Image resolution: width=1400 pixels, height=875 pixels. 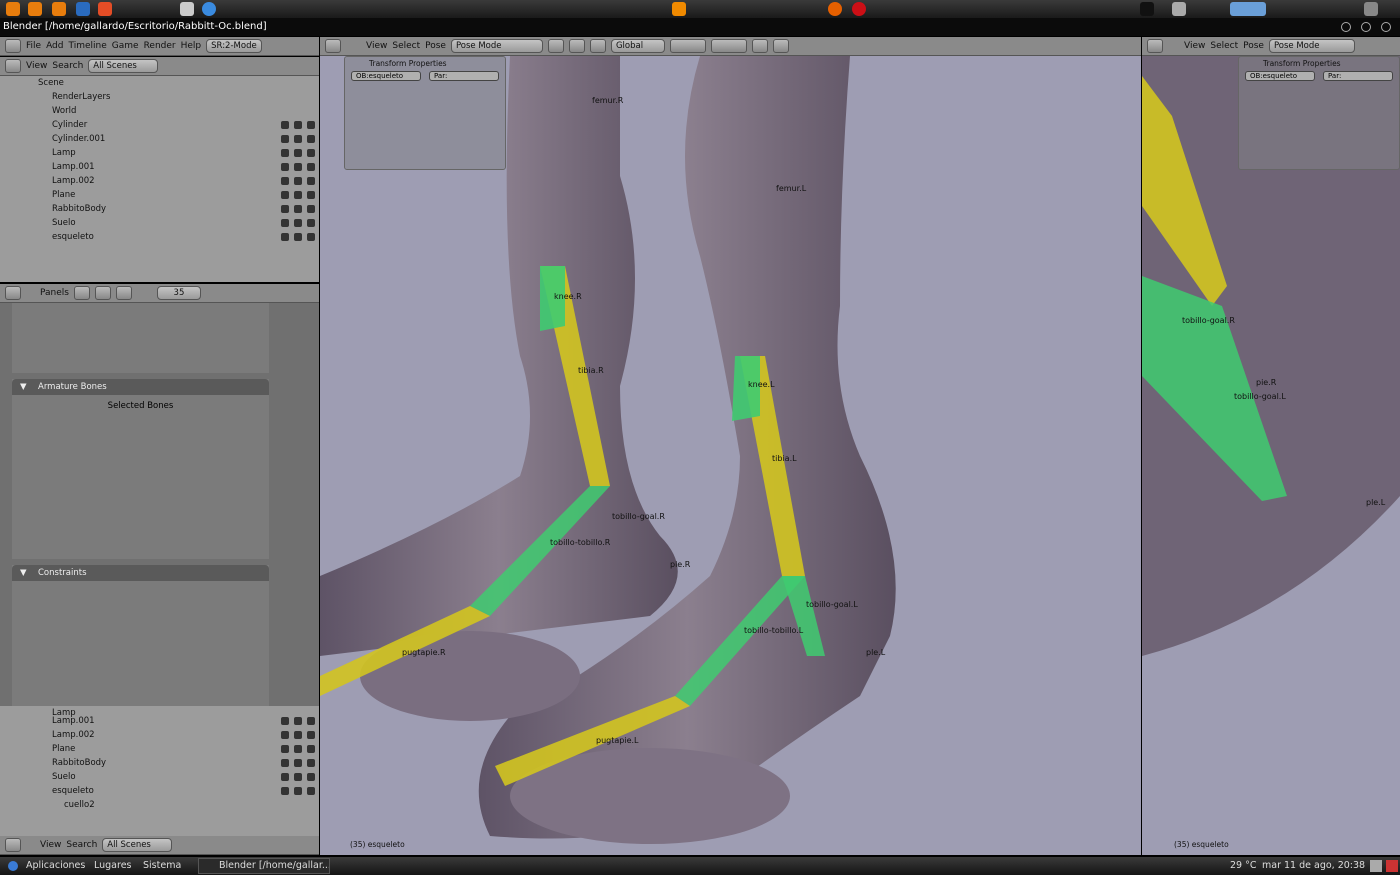 What do you see at coordinates (88, 46) in the screenshot?
I see `menu-timeline: Timeline` at bounding box center [88, 46].